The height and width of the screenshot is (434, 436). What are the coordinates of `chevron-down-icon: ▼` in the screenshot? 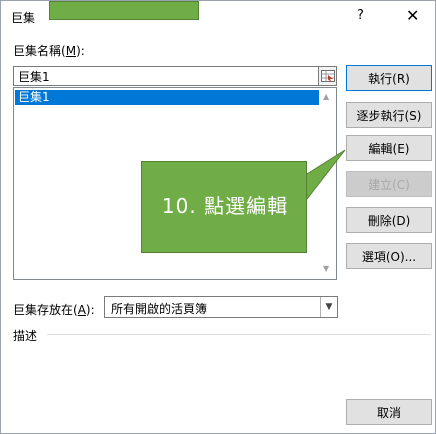 It's located at (328, 307).